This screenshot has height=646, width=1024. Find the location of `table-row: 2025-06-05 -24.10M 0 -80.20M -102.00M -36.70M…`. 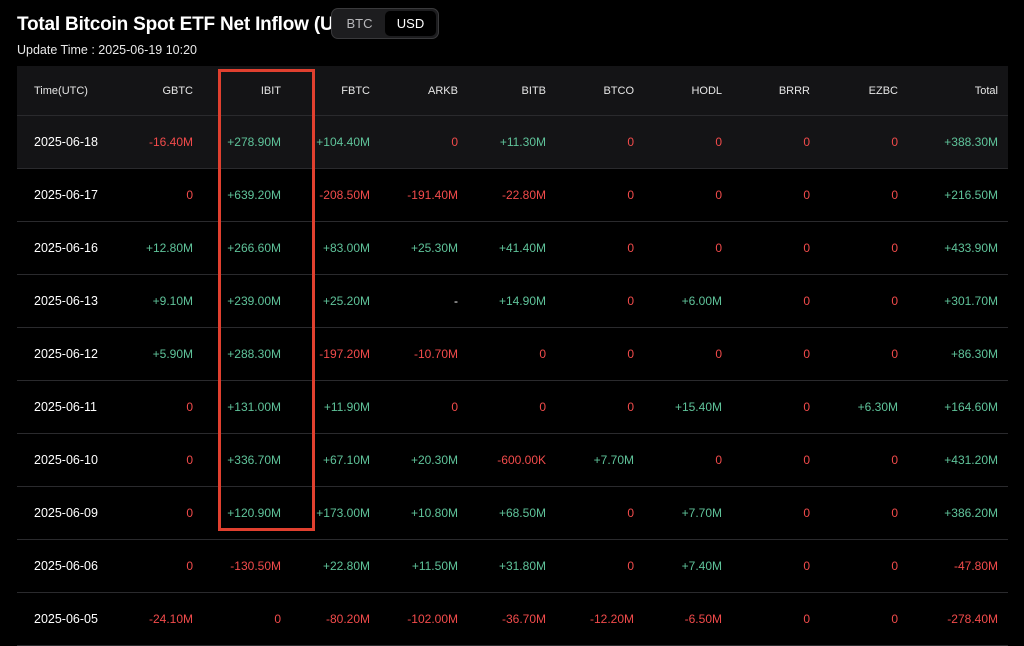

table-row: 2025-06-05 -24.10M 0 -80.20M -102.00M -36.70M… is located at coordinates (512, 619).